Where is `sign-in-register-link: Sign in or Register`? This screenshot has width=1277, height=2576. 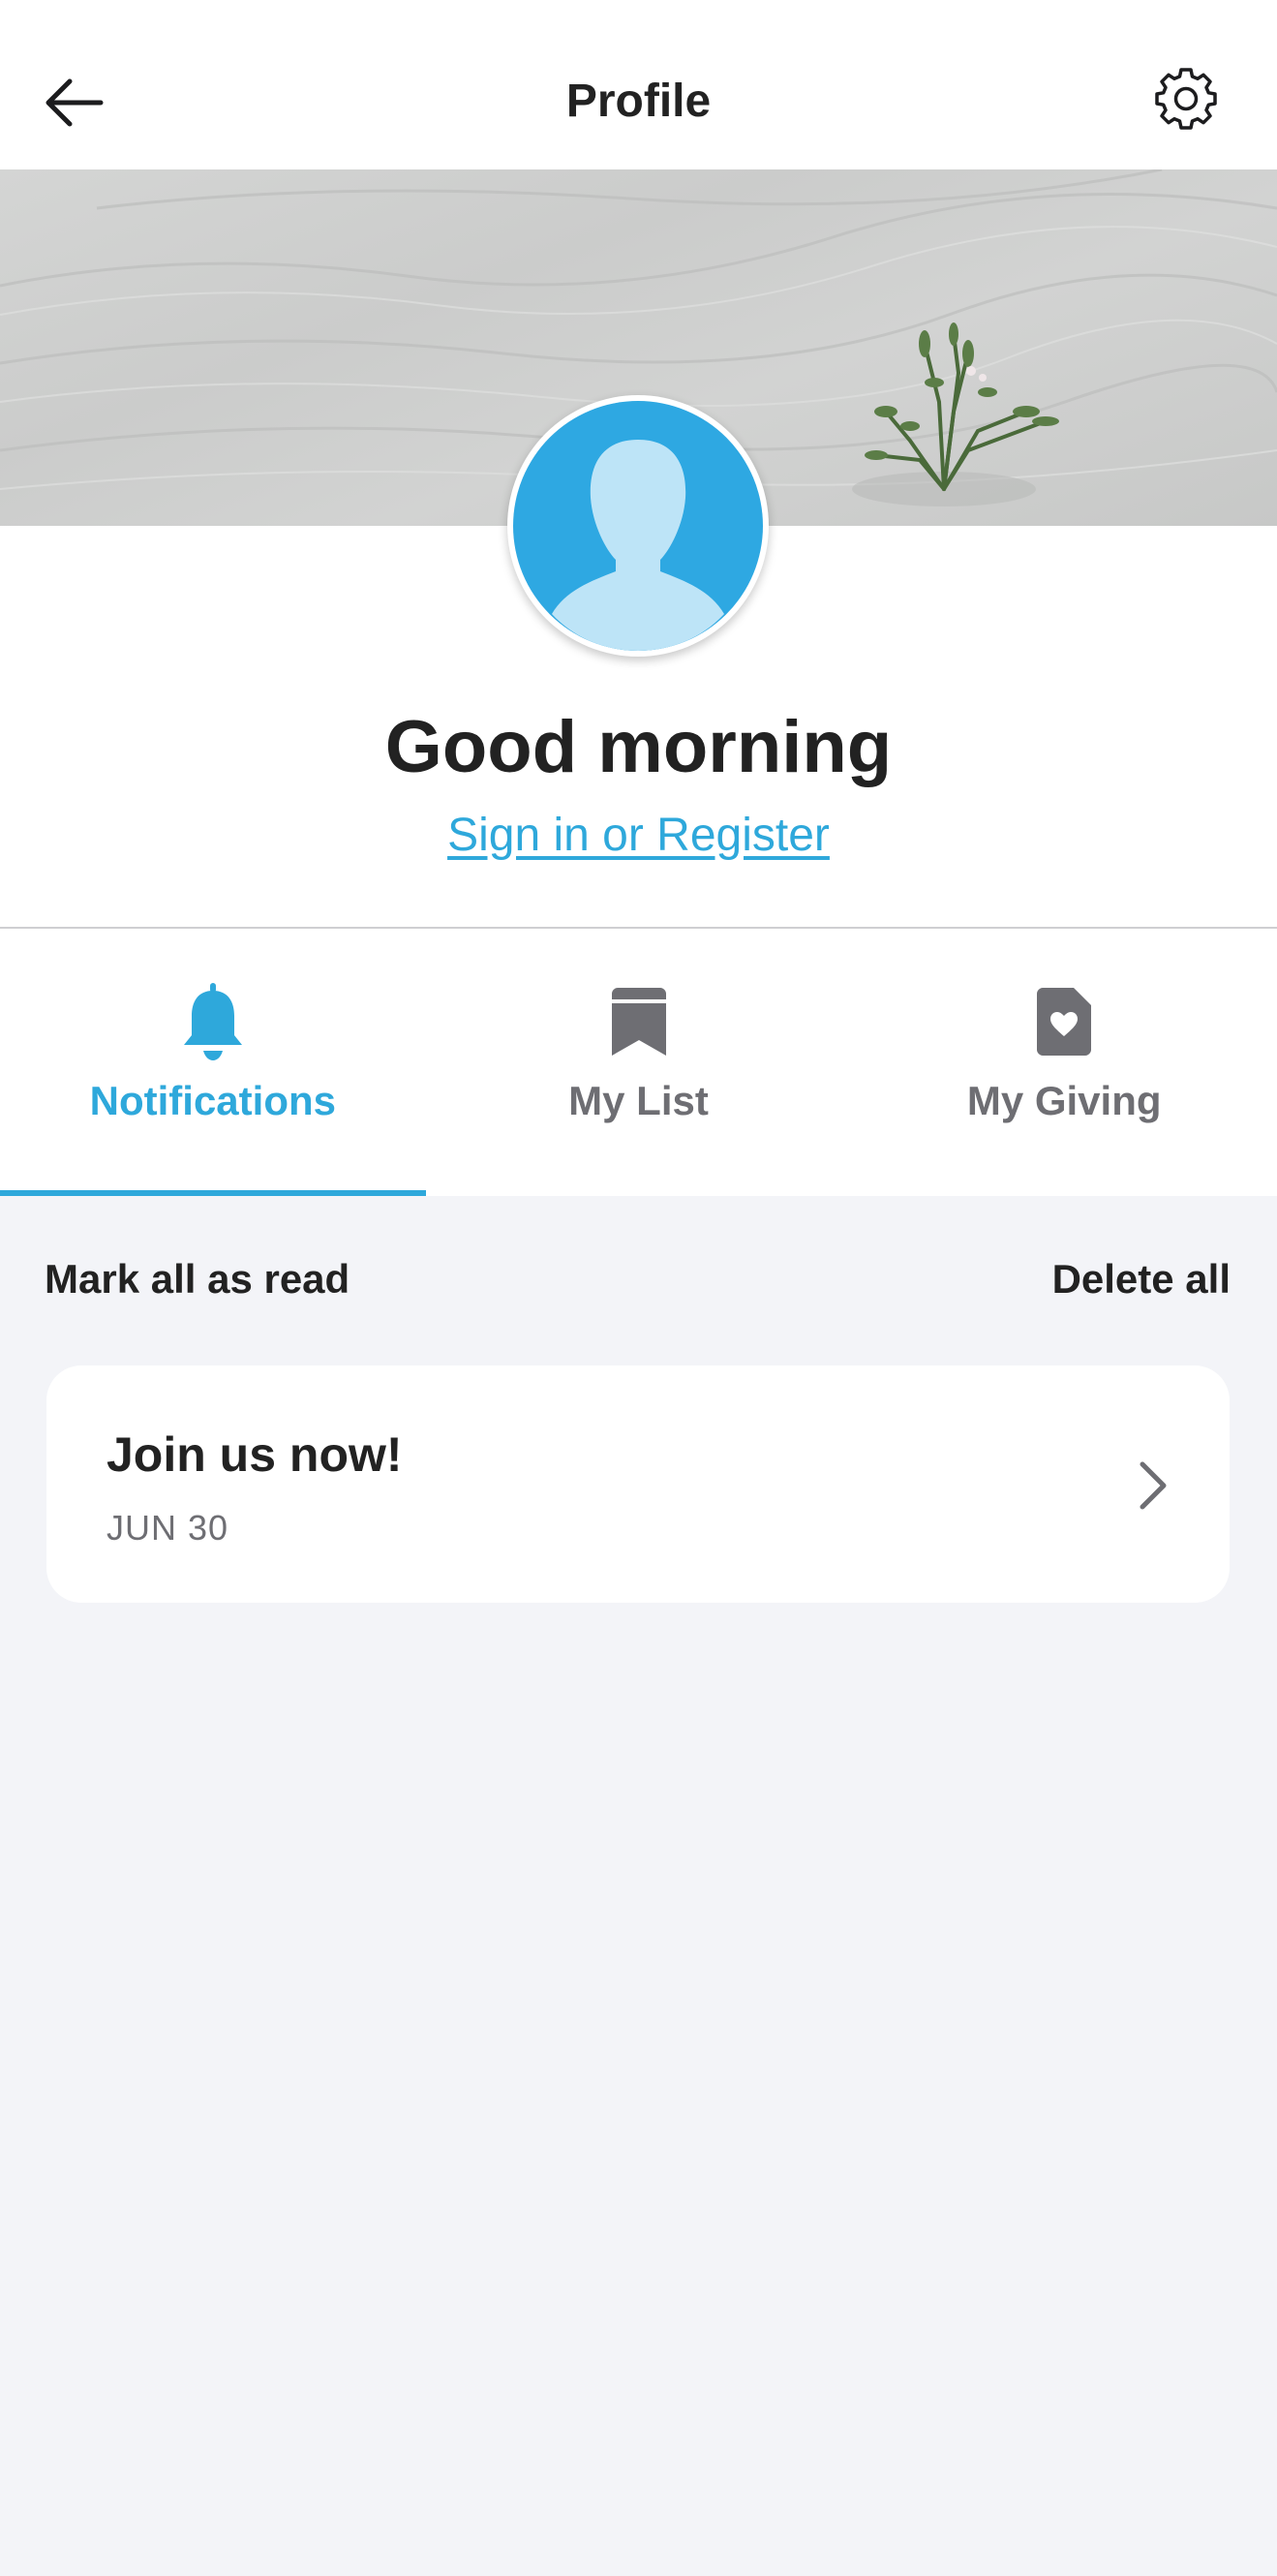 sign-in-register-link: Sign in or Register is located at coordinates (638, 835).